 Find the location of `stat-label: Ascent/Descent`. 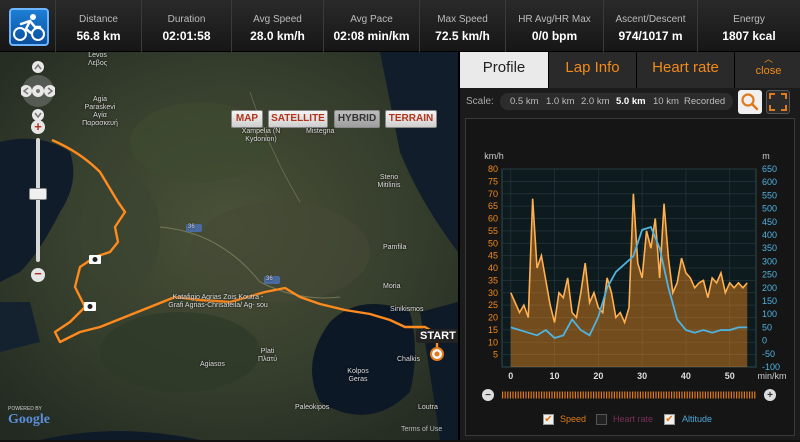

stat-label: Ascent/Descent is located at coordinates (650, 19).